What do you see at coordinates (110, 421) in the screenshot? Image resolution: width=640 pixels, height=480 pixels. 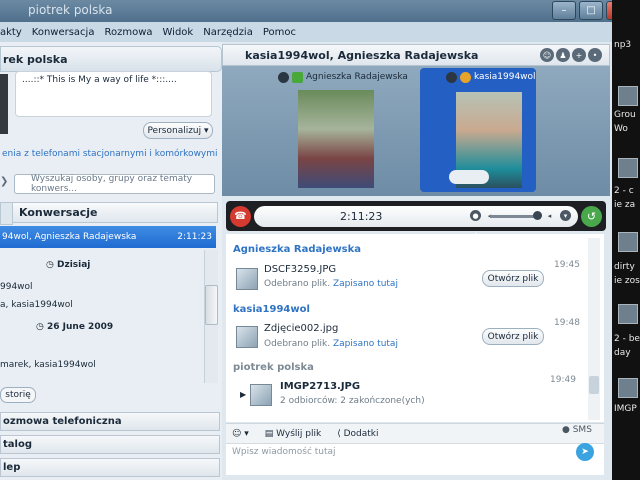 I see `section-phone-call: ozmowa telefoniczna` at bounding box center [110, 421].